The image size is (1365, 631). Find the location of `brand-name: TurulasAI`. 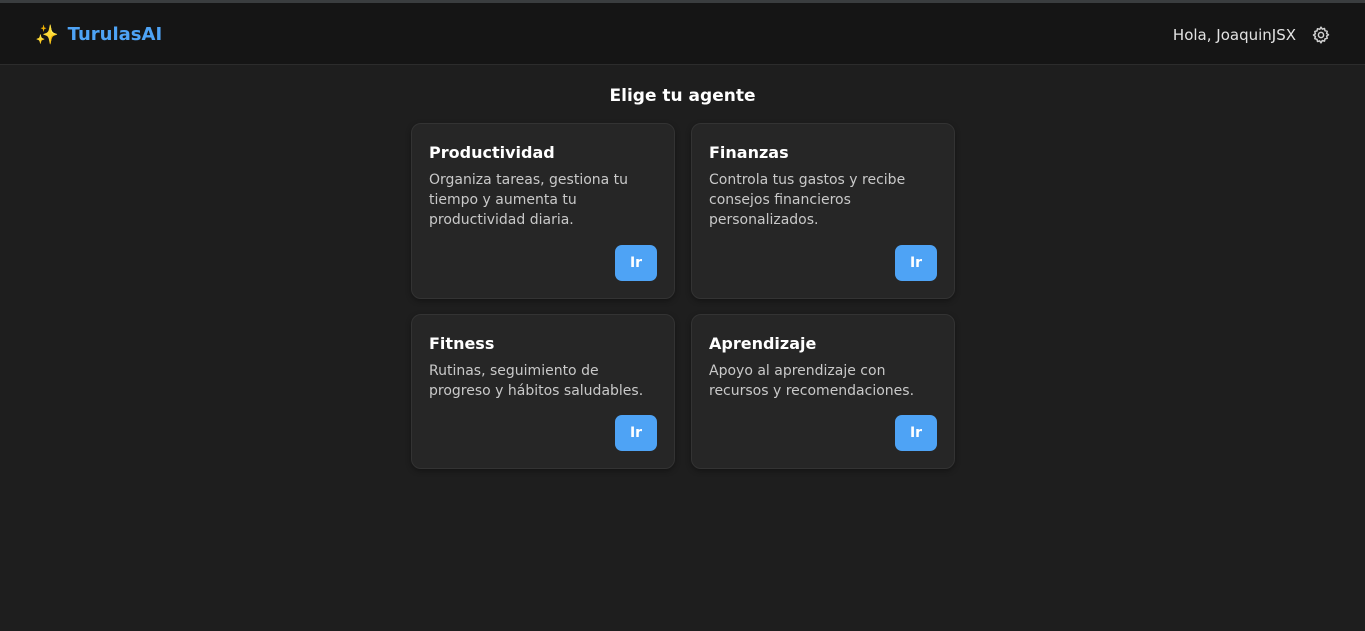

brand-name: TurulasAI is located at coordinates (115, 35).